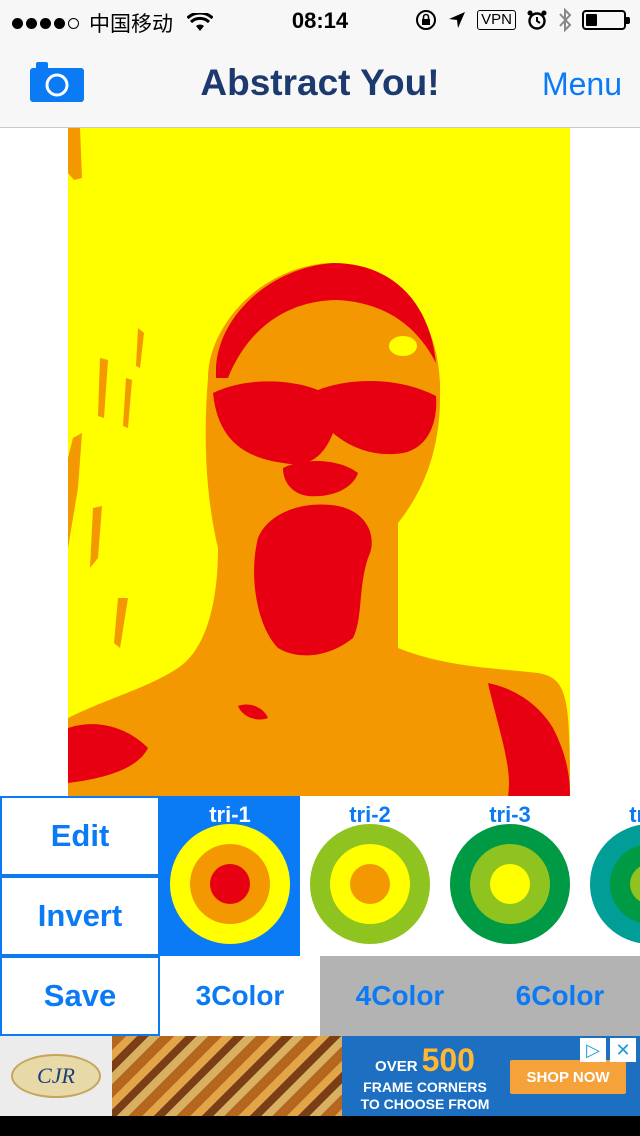  I want to click on status-right: VPN, so click(522, 20).